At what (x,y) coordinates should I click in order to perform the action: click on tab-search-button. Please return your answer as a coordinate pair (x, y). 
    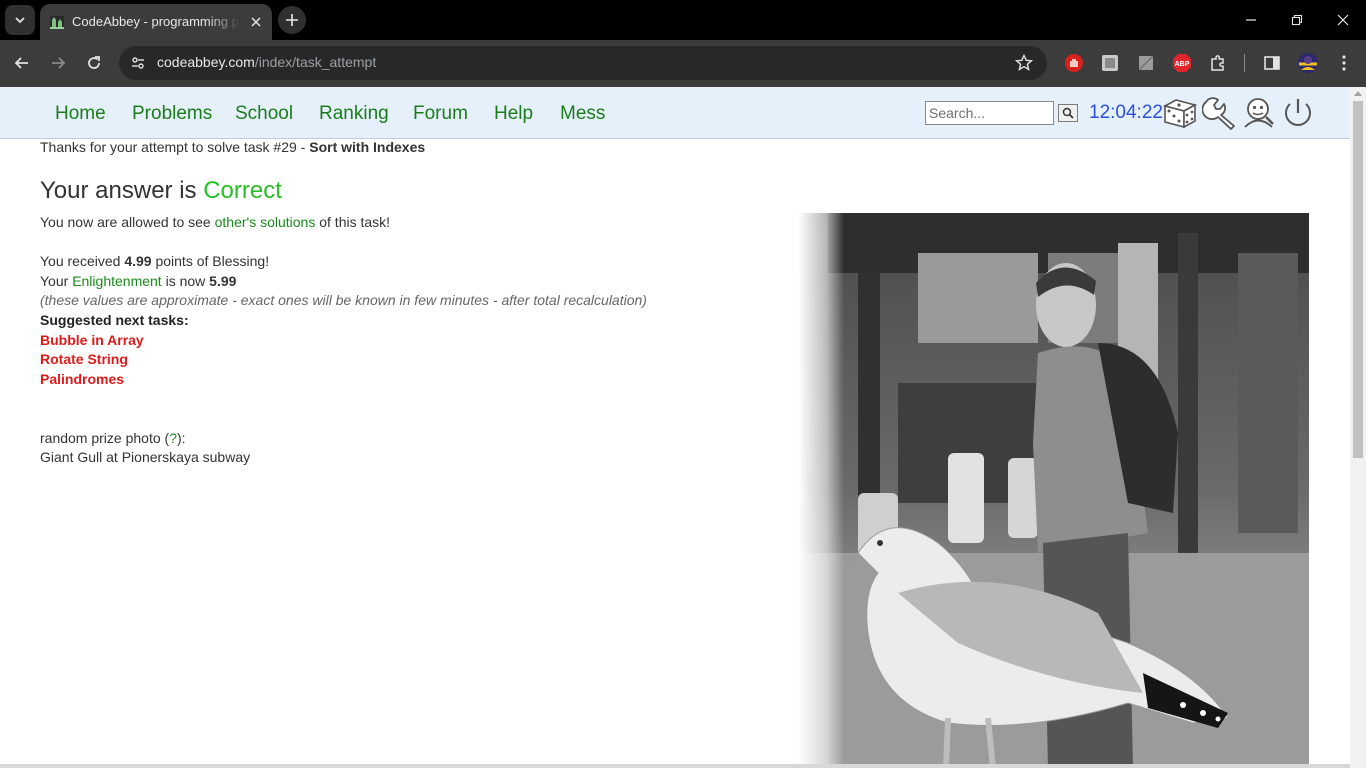
    Looking at the image, I should click on (20, 20).